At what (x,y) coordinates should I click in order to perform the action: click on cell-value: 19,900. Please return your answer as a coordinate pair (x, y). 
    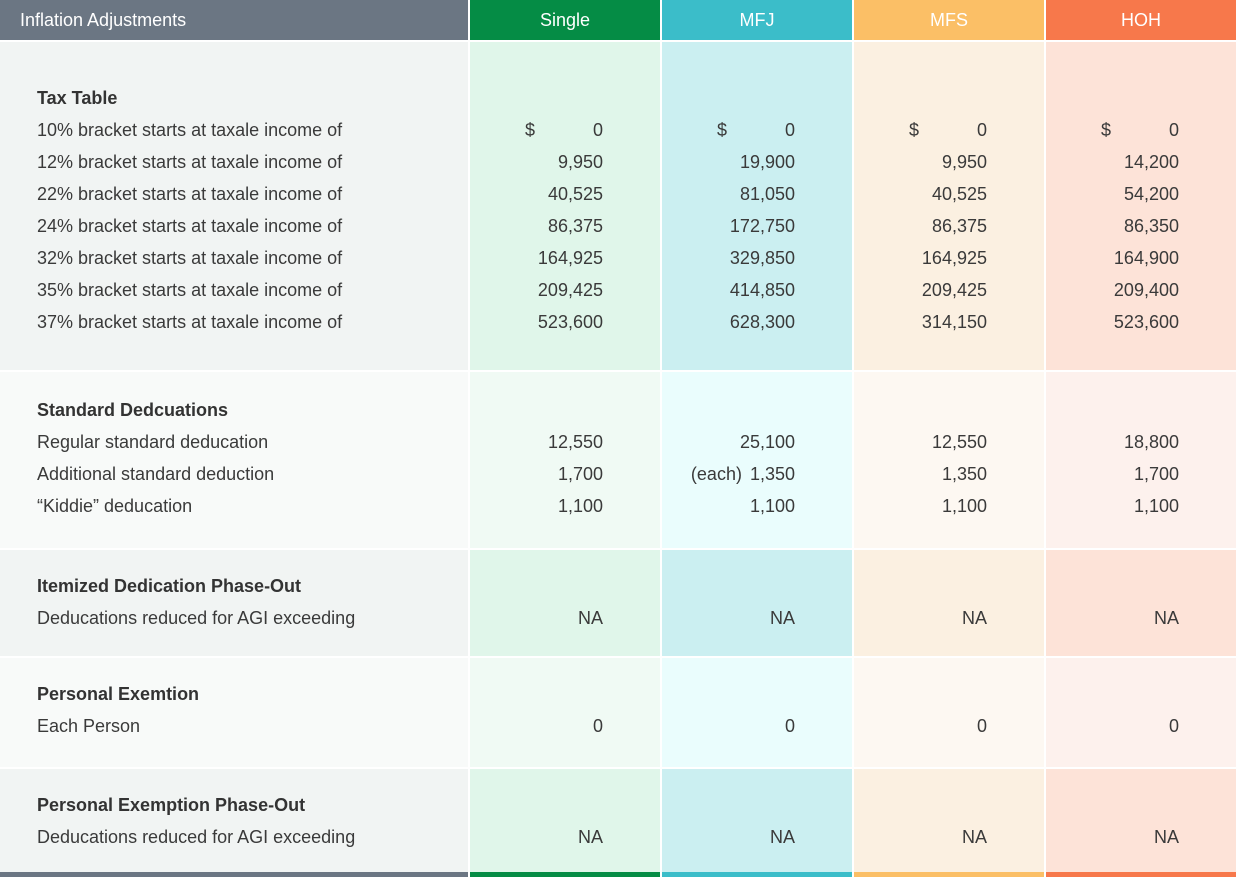
    Looking at the image, I should click on (767, 162).